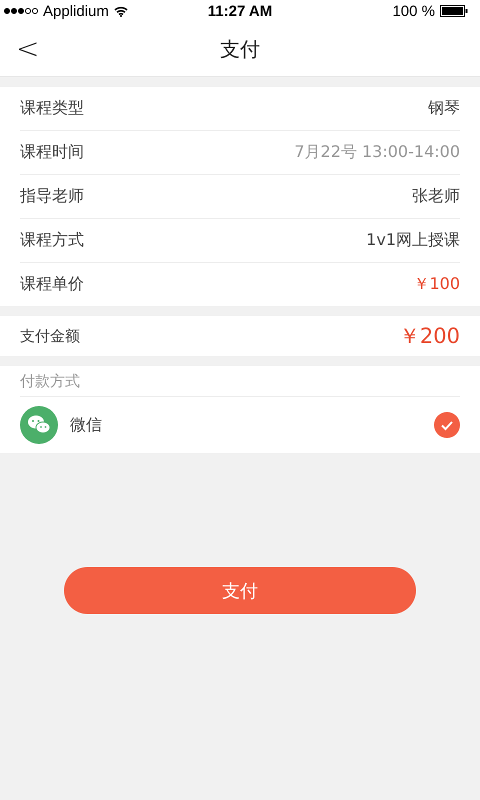 The height and width of the screenshot is (800, 480). Describe the element at coordinates (121, 11) in the screenshot. I see `wifi-icon` at that location.